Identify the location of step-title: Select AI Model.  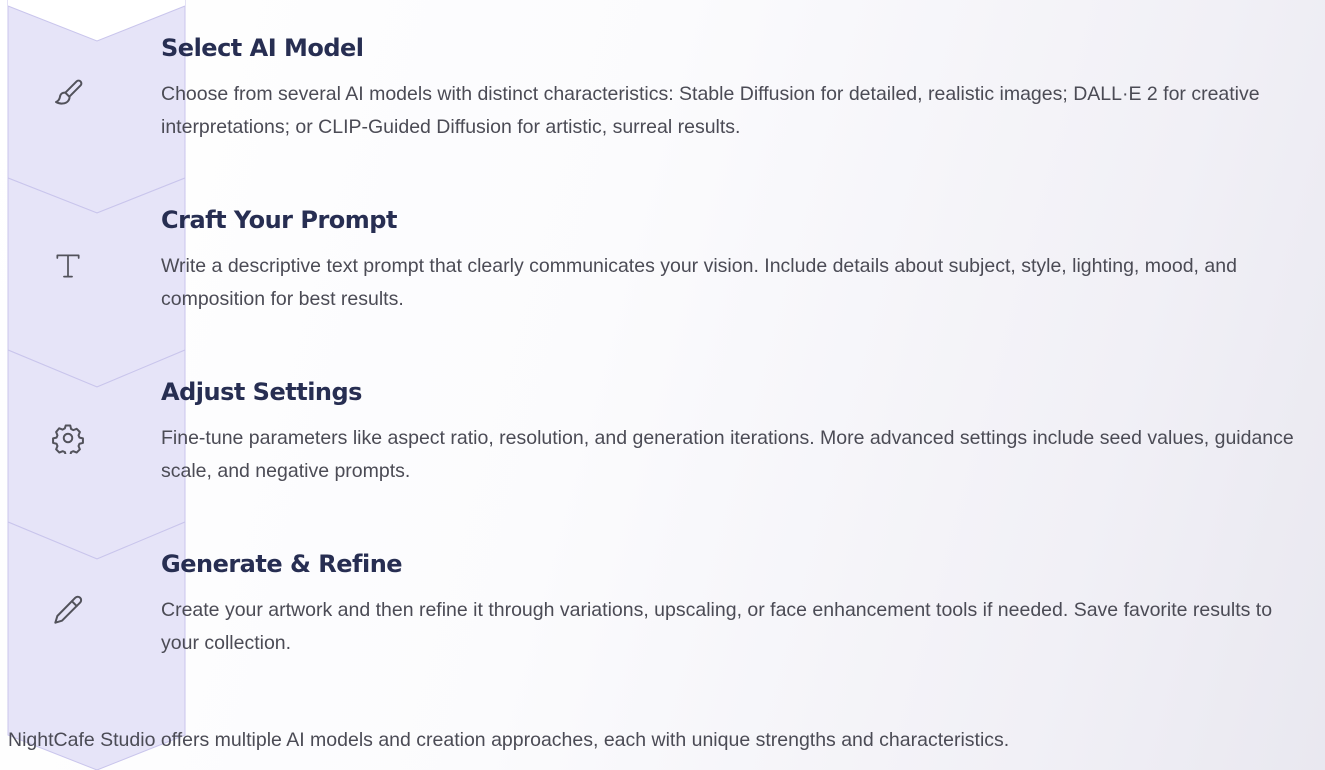
(262, 48).